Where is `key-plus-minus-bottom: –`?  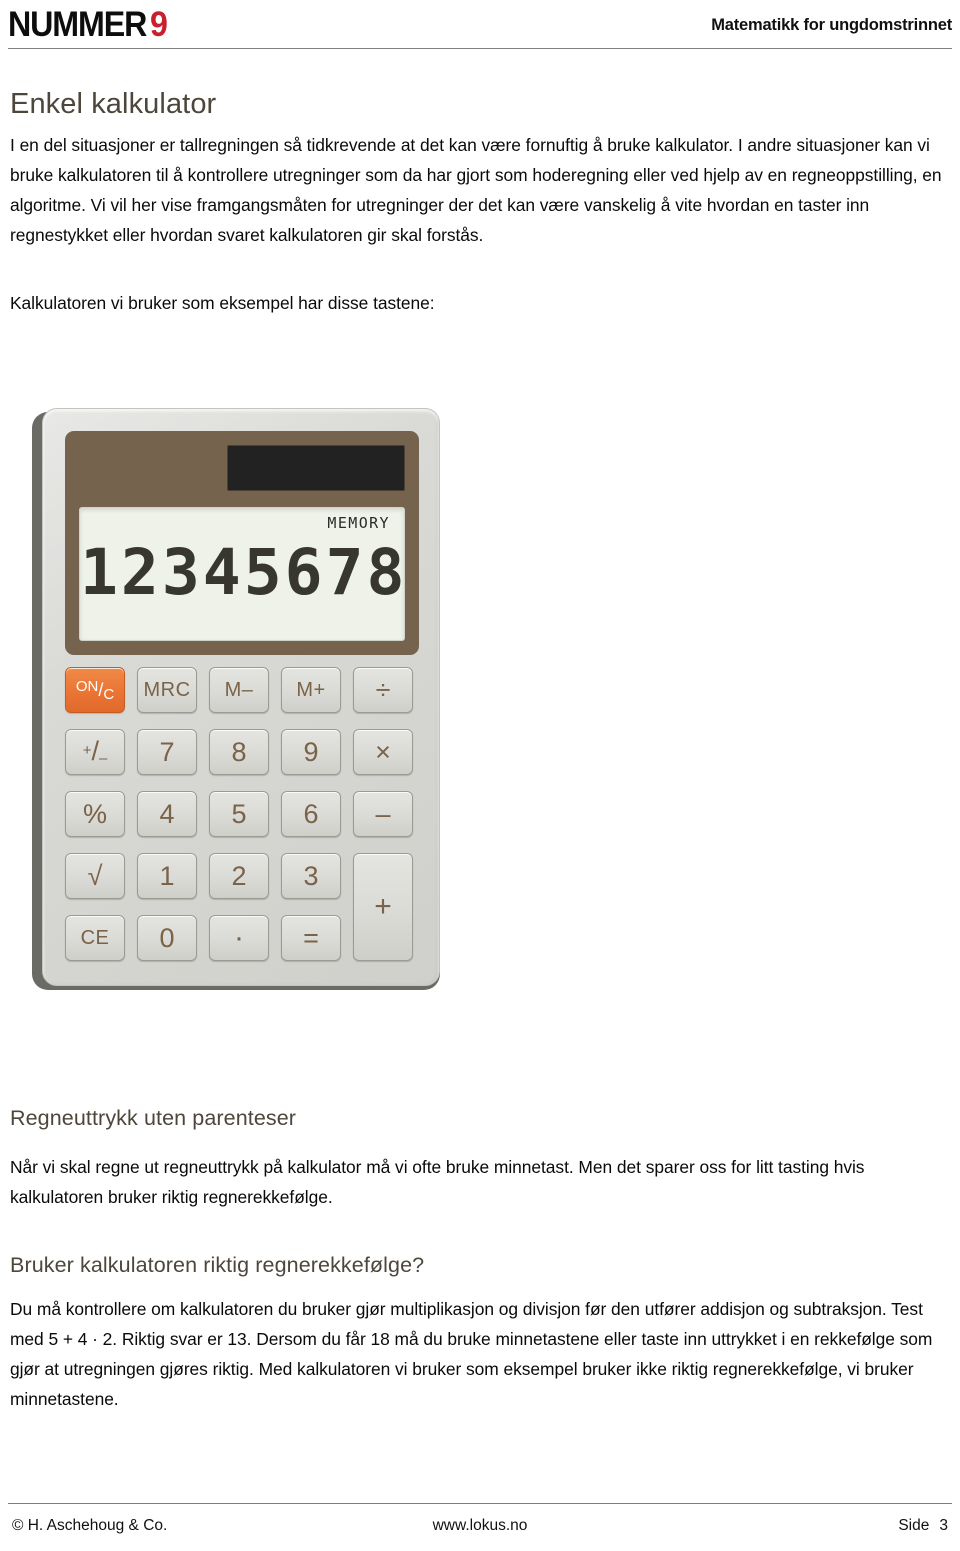
key-plus-minus-bottom: – is located at coordinates (103, 758).